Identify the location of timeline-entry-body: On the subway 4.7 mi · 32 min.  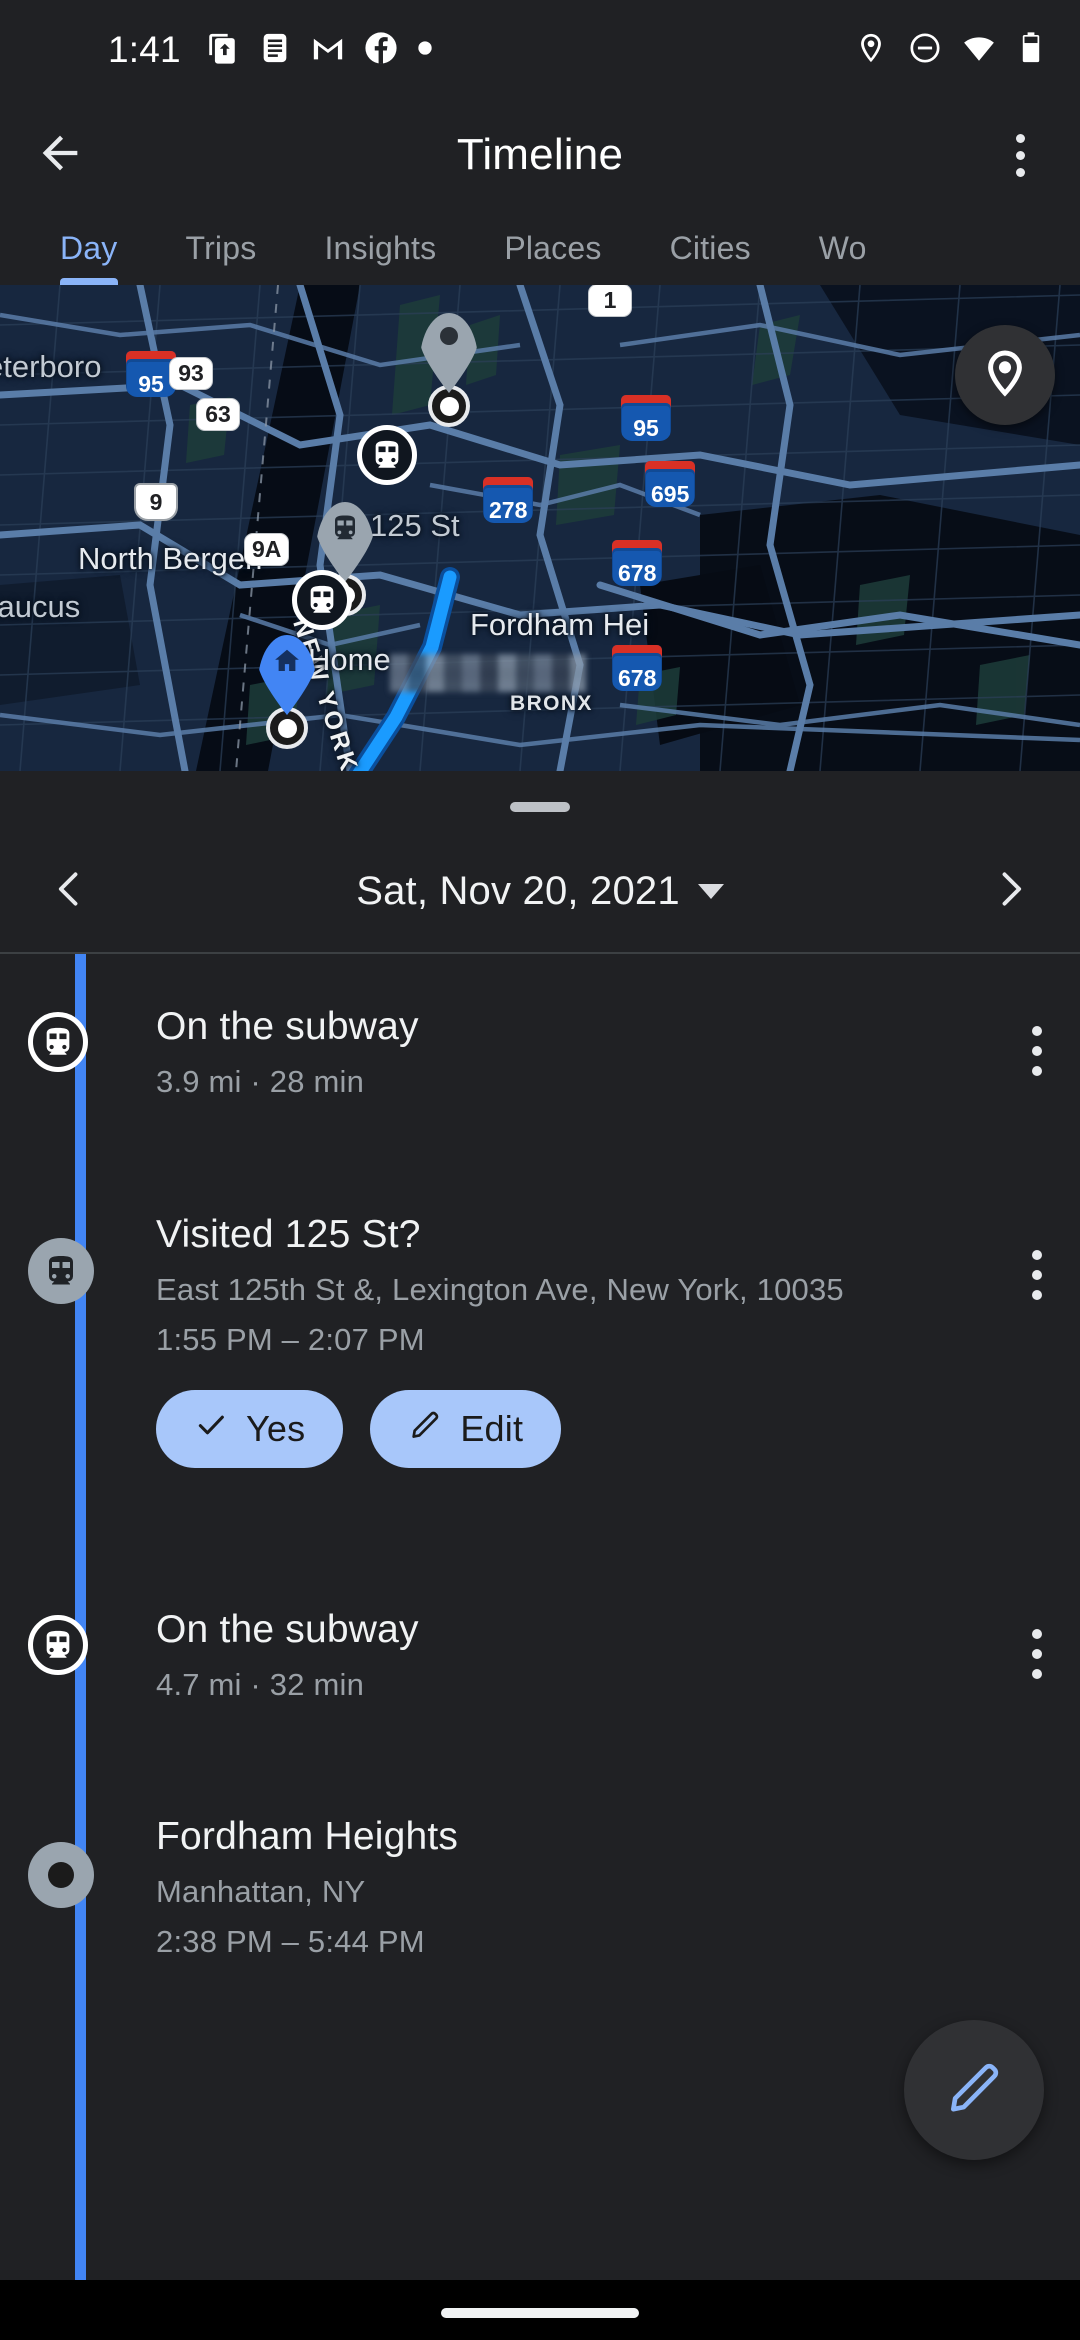
(553, 1655).